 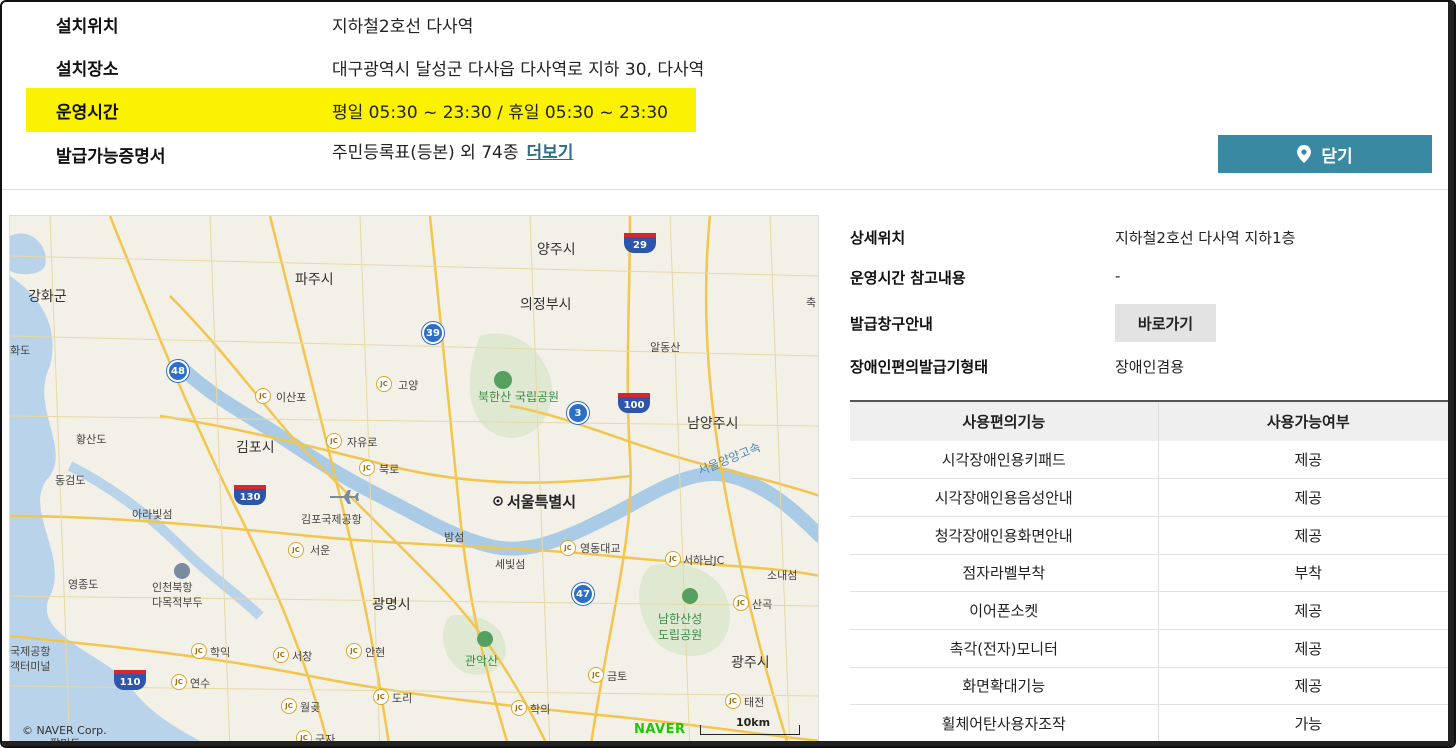 I want to click on table-row: 시각장애인용키패드 제공, so click(x=1152, y=460).